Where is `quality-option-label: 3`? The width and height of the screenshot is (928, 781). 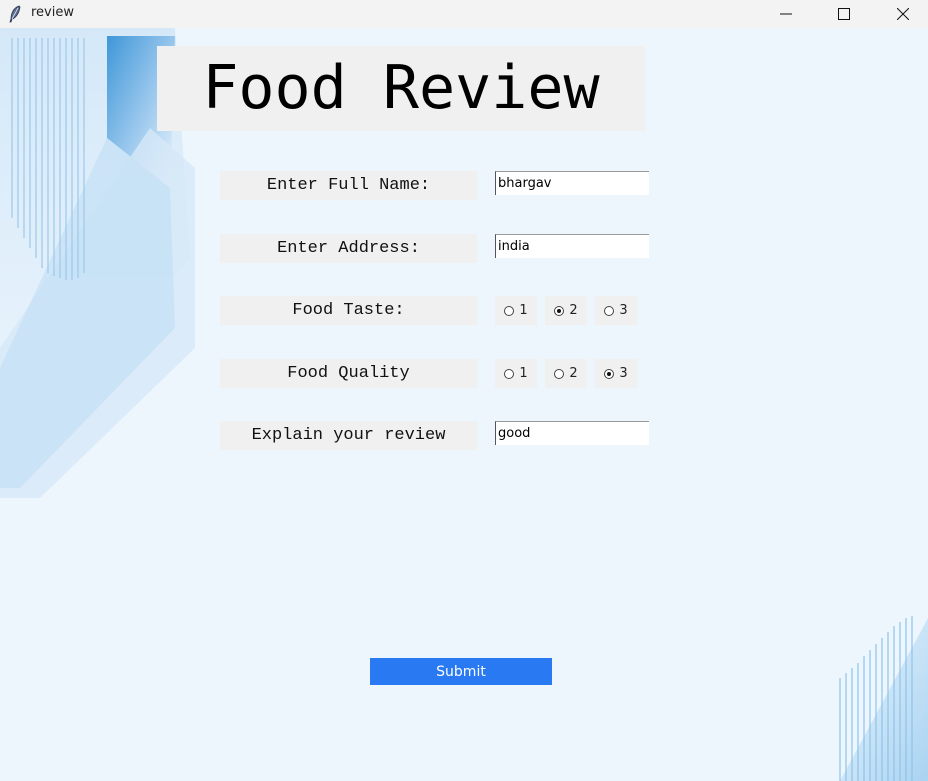
quality-option-label: 3 is located at coordinates (623, 373).